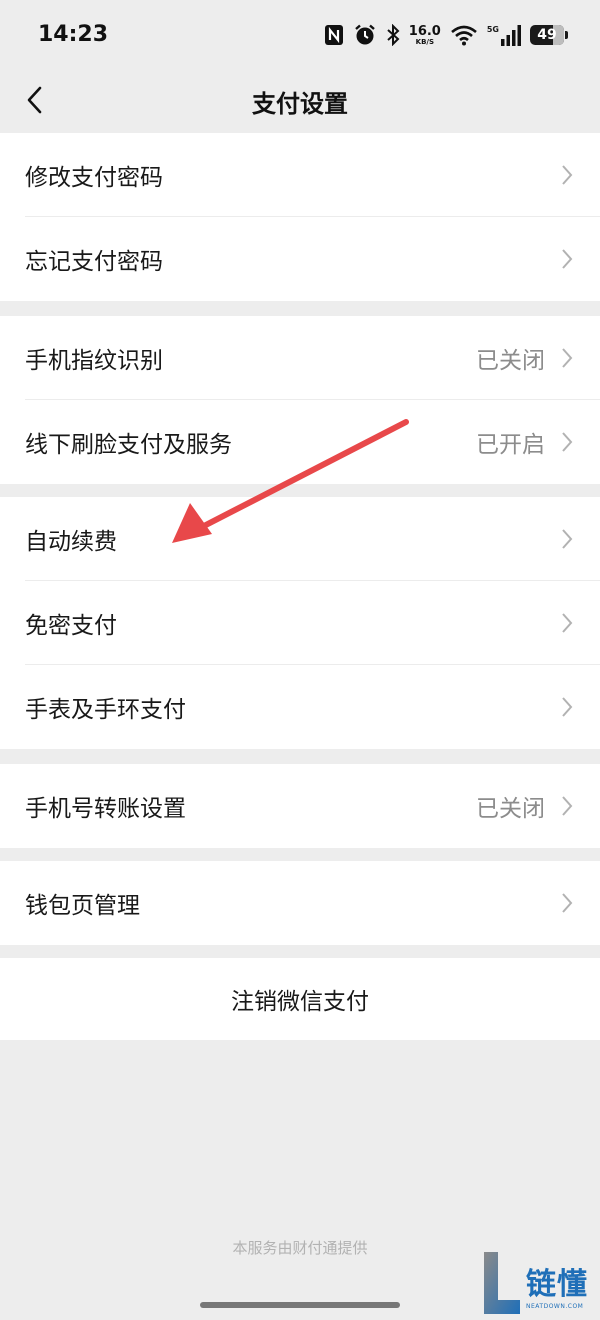 The image size is (600, 1320). What do you see at coordinates (446, 35) in the screenshot?
I see `status-icons: 16.0 KB/S 5G 49` at bounding box center [446, 35].